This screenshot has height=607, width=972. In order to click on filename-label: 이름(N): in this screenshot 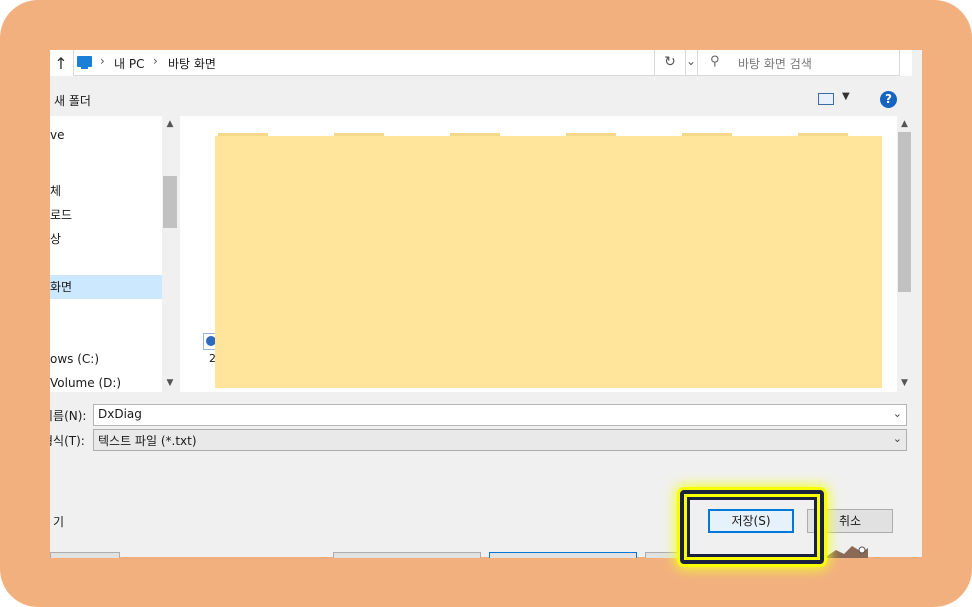, I will do `click(68, 416)`.